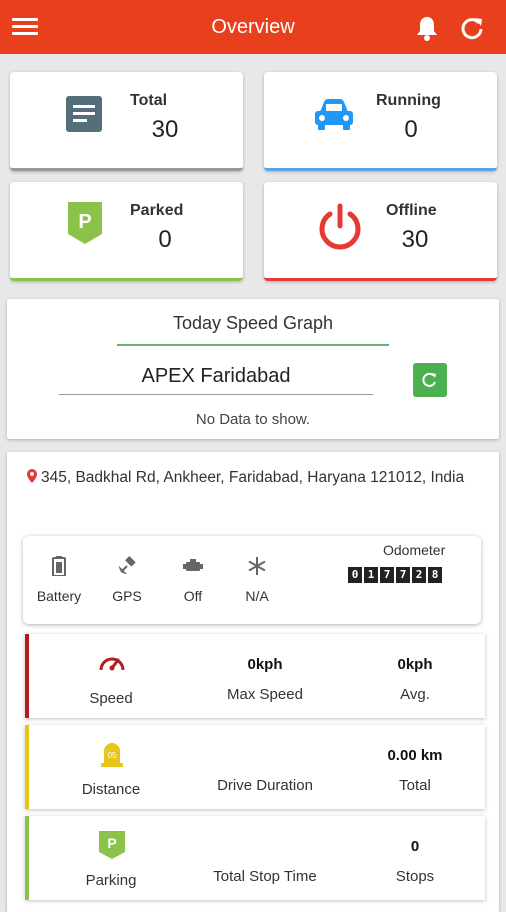 The width and height of the screenshot is (506, 912). I want to click on graph-title-underline, so click(253, 345).